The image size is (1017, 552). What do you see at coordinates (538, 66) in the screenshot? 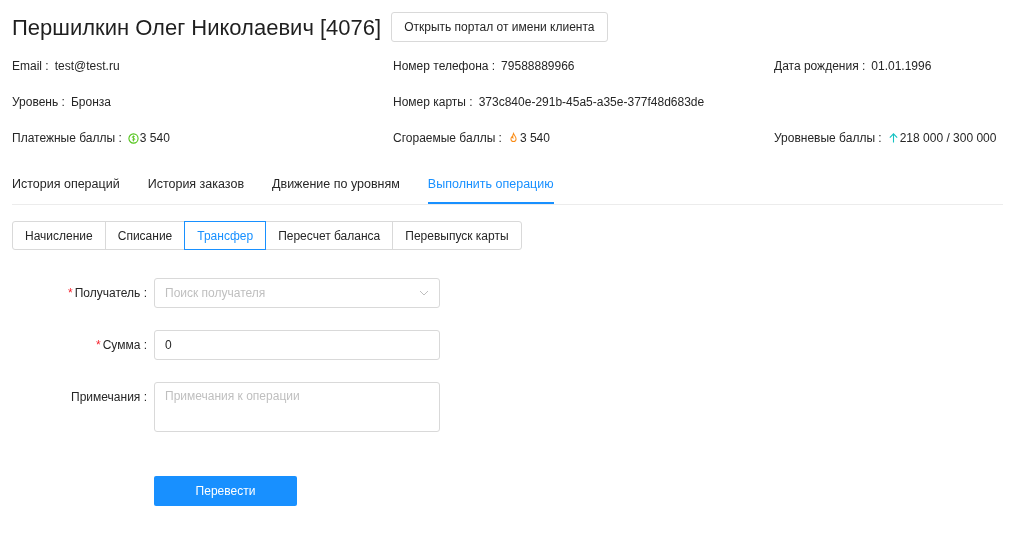
I see `field-value: 79588889966` at bounding box center [538, 66].